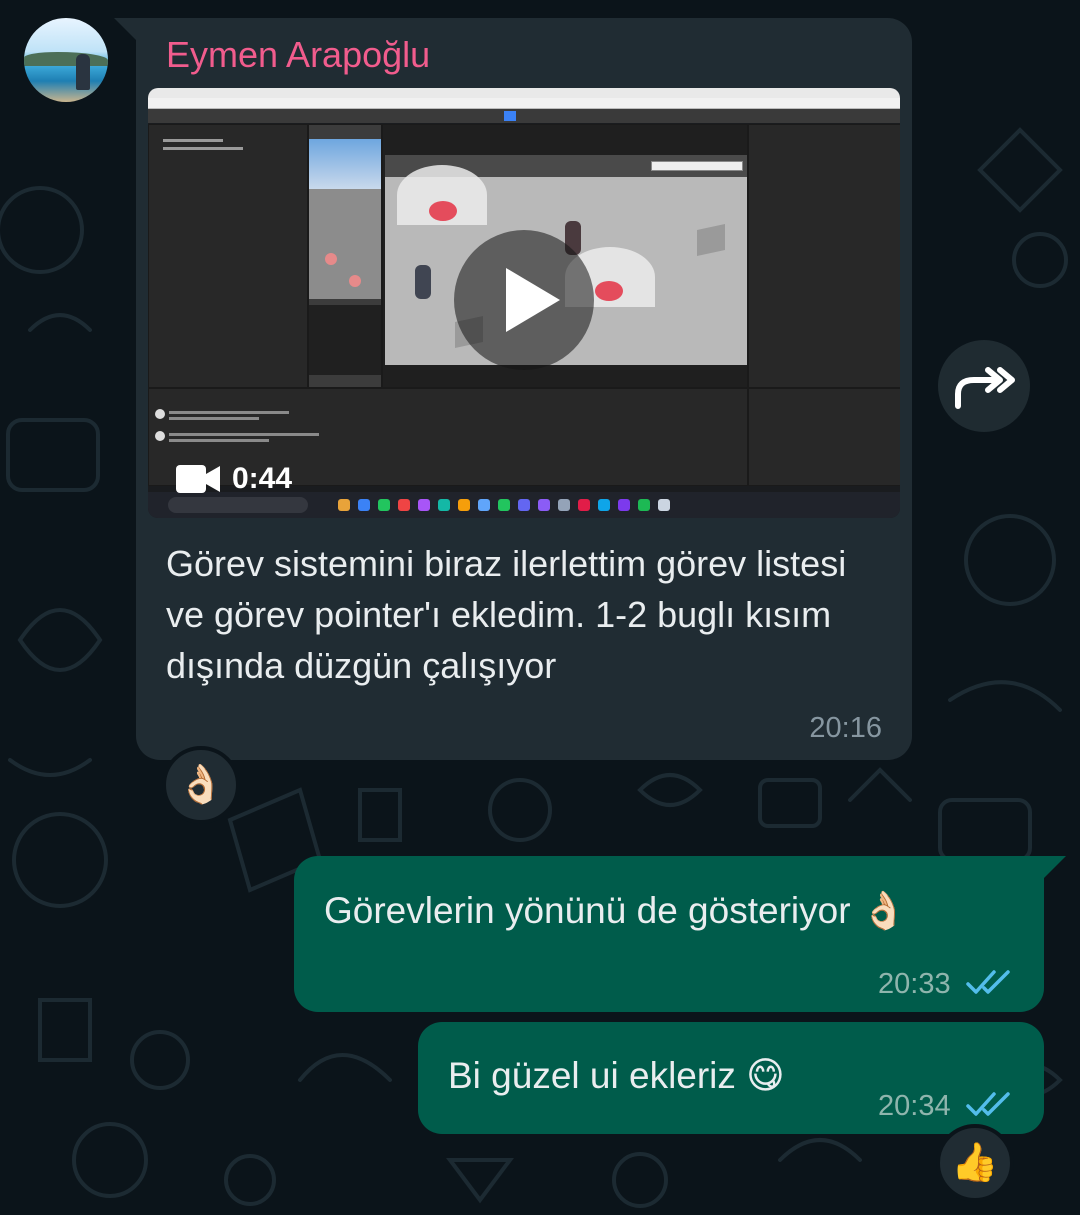 This screenshot has width=1080, height=1215. I want to click on video-hierarchy-panel, so click(228, 256).